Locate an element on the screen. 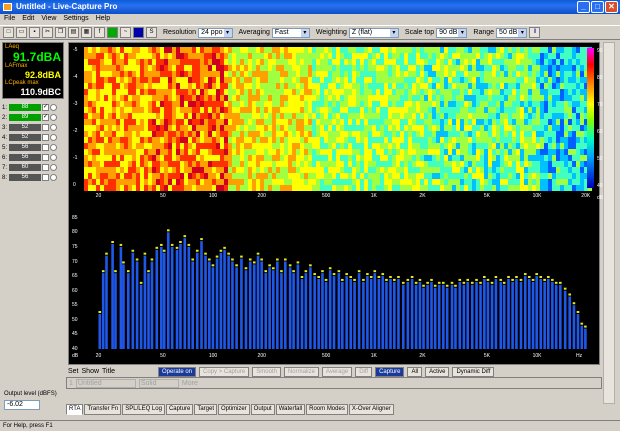  menu-settings: Settings is located at coordinates (75, 19).